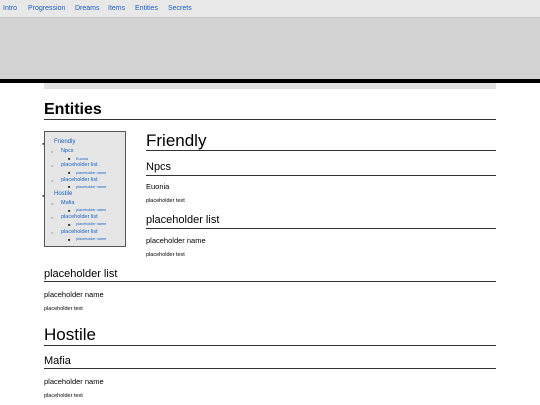  What do you see at coordinates (158, 186) in the screenshot?
I see `entity-name-euonia: Euonia` at bounding box center [158, 186].